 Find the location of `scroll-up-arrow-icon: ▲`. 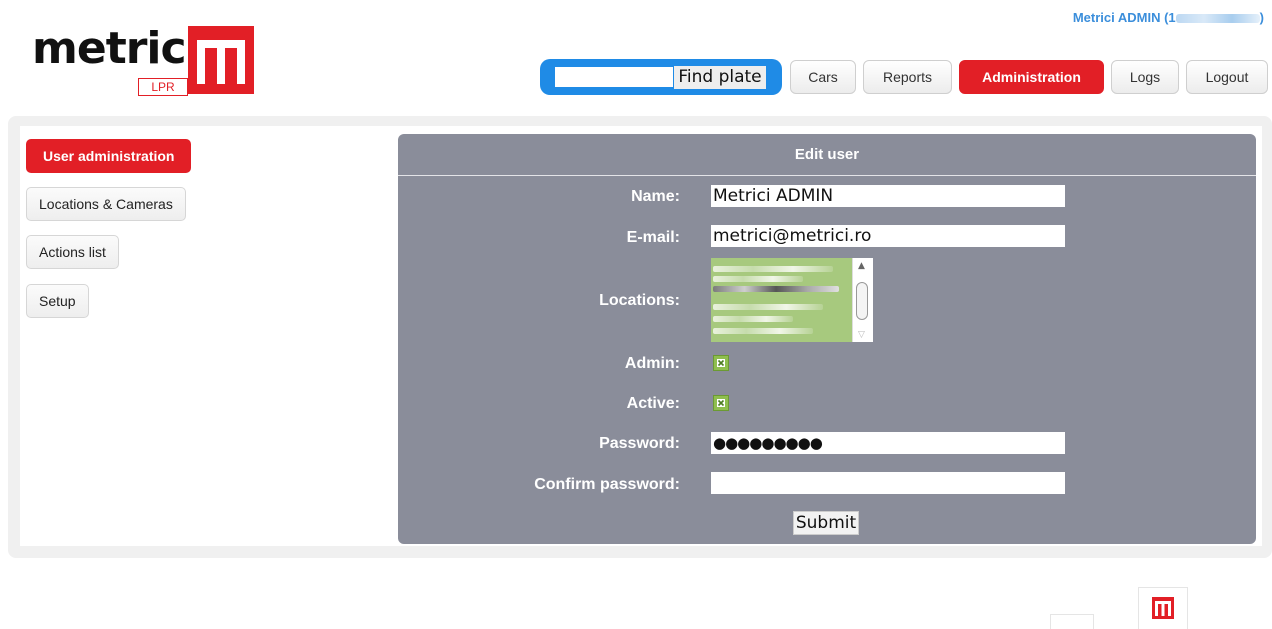

scroll-up-arrow-icon: ▲ is located at coordinates (861, 266).